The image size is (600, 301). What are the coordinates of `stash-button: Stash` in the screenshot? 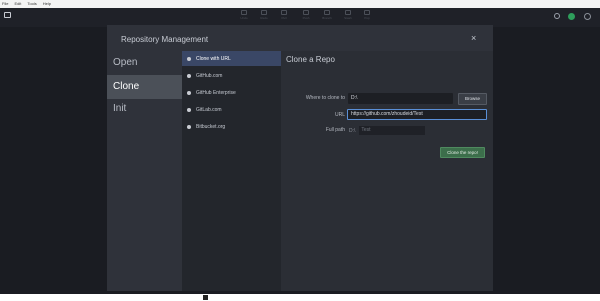 It's located at (348, 17).